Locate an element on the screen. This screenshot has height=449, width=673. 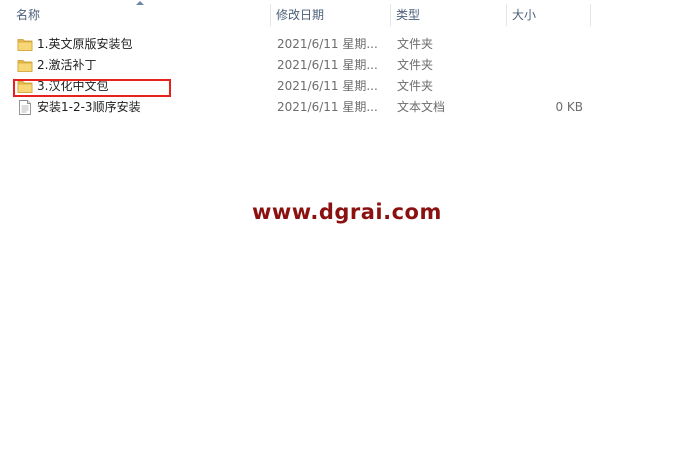
file-name: 2.激活补丁 is located at coordinates (67, 65).